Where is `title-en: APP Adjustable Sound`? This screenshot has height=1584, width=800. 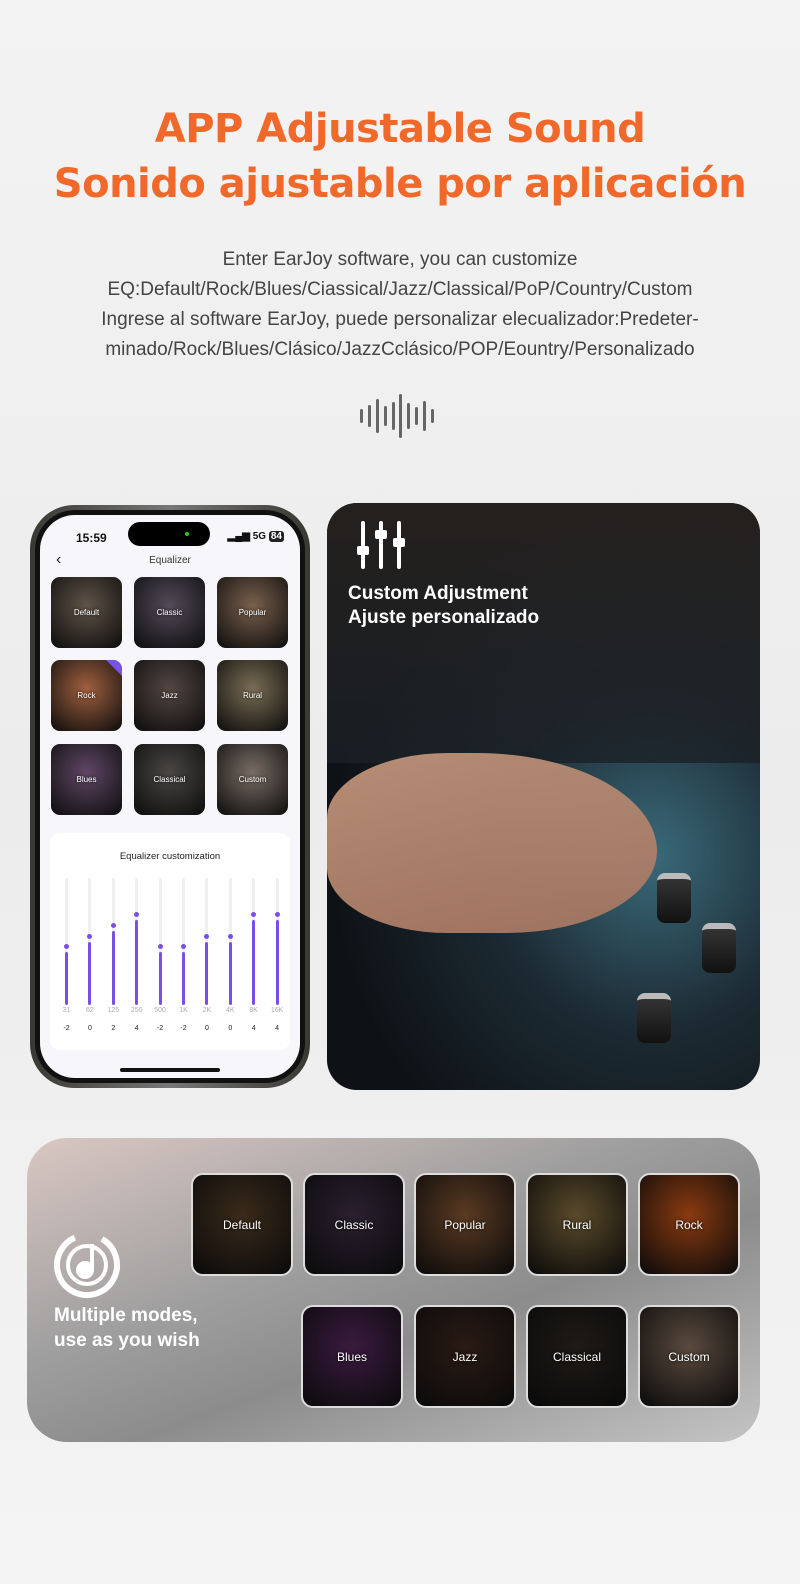
title-en: APP Adjustable Sound is located at coordinates (400, 129).